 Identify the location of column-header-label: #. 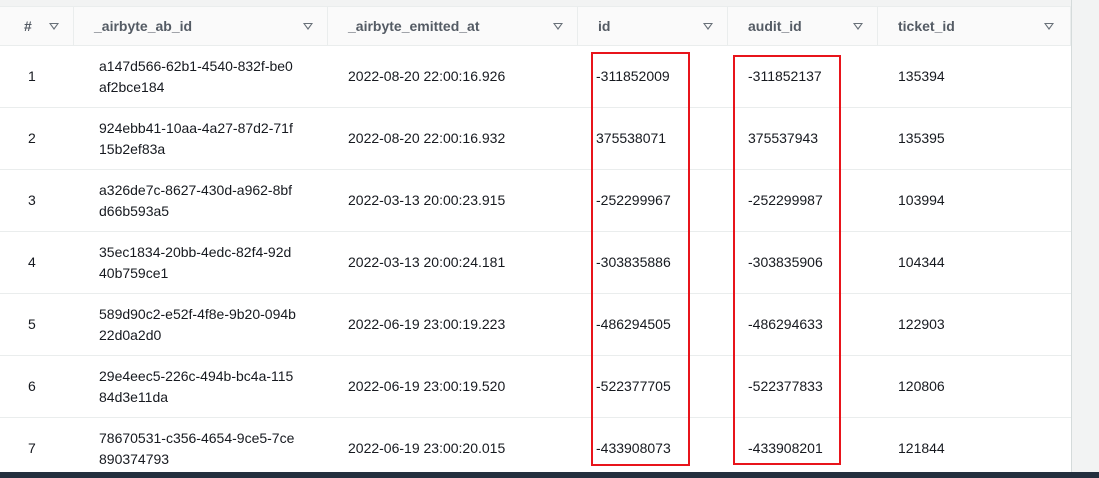
(28, 26).